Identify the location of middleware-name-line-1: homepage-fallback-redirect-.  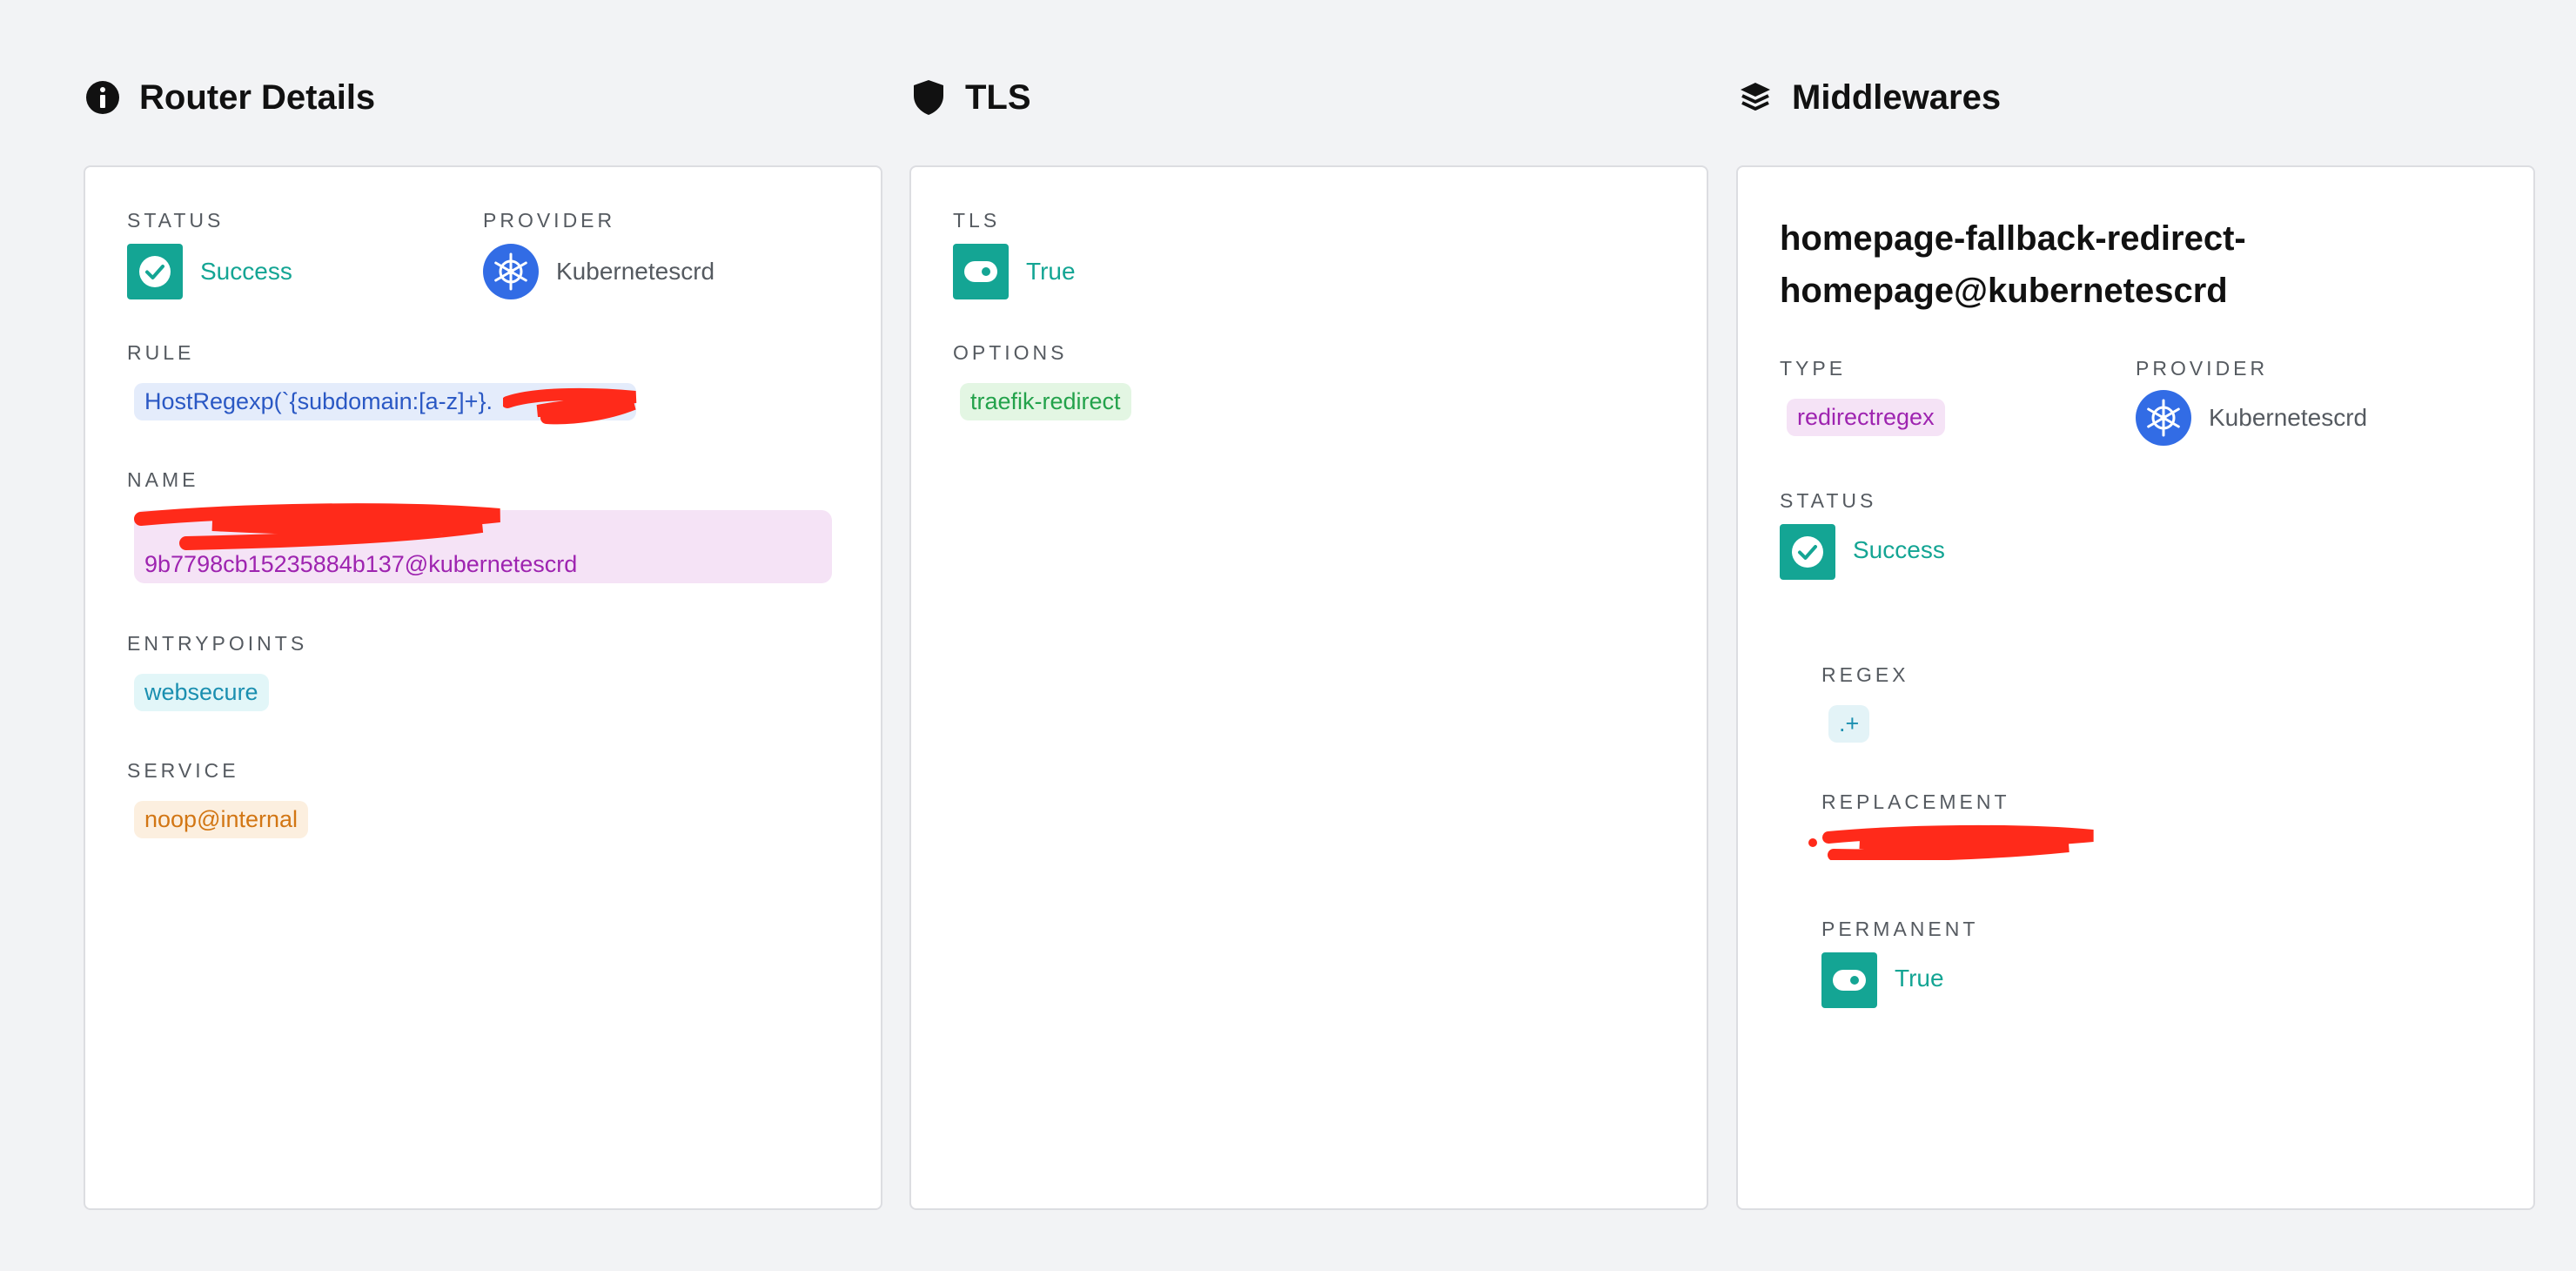
(2013, 238).